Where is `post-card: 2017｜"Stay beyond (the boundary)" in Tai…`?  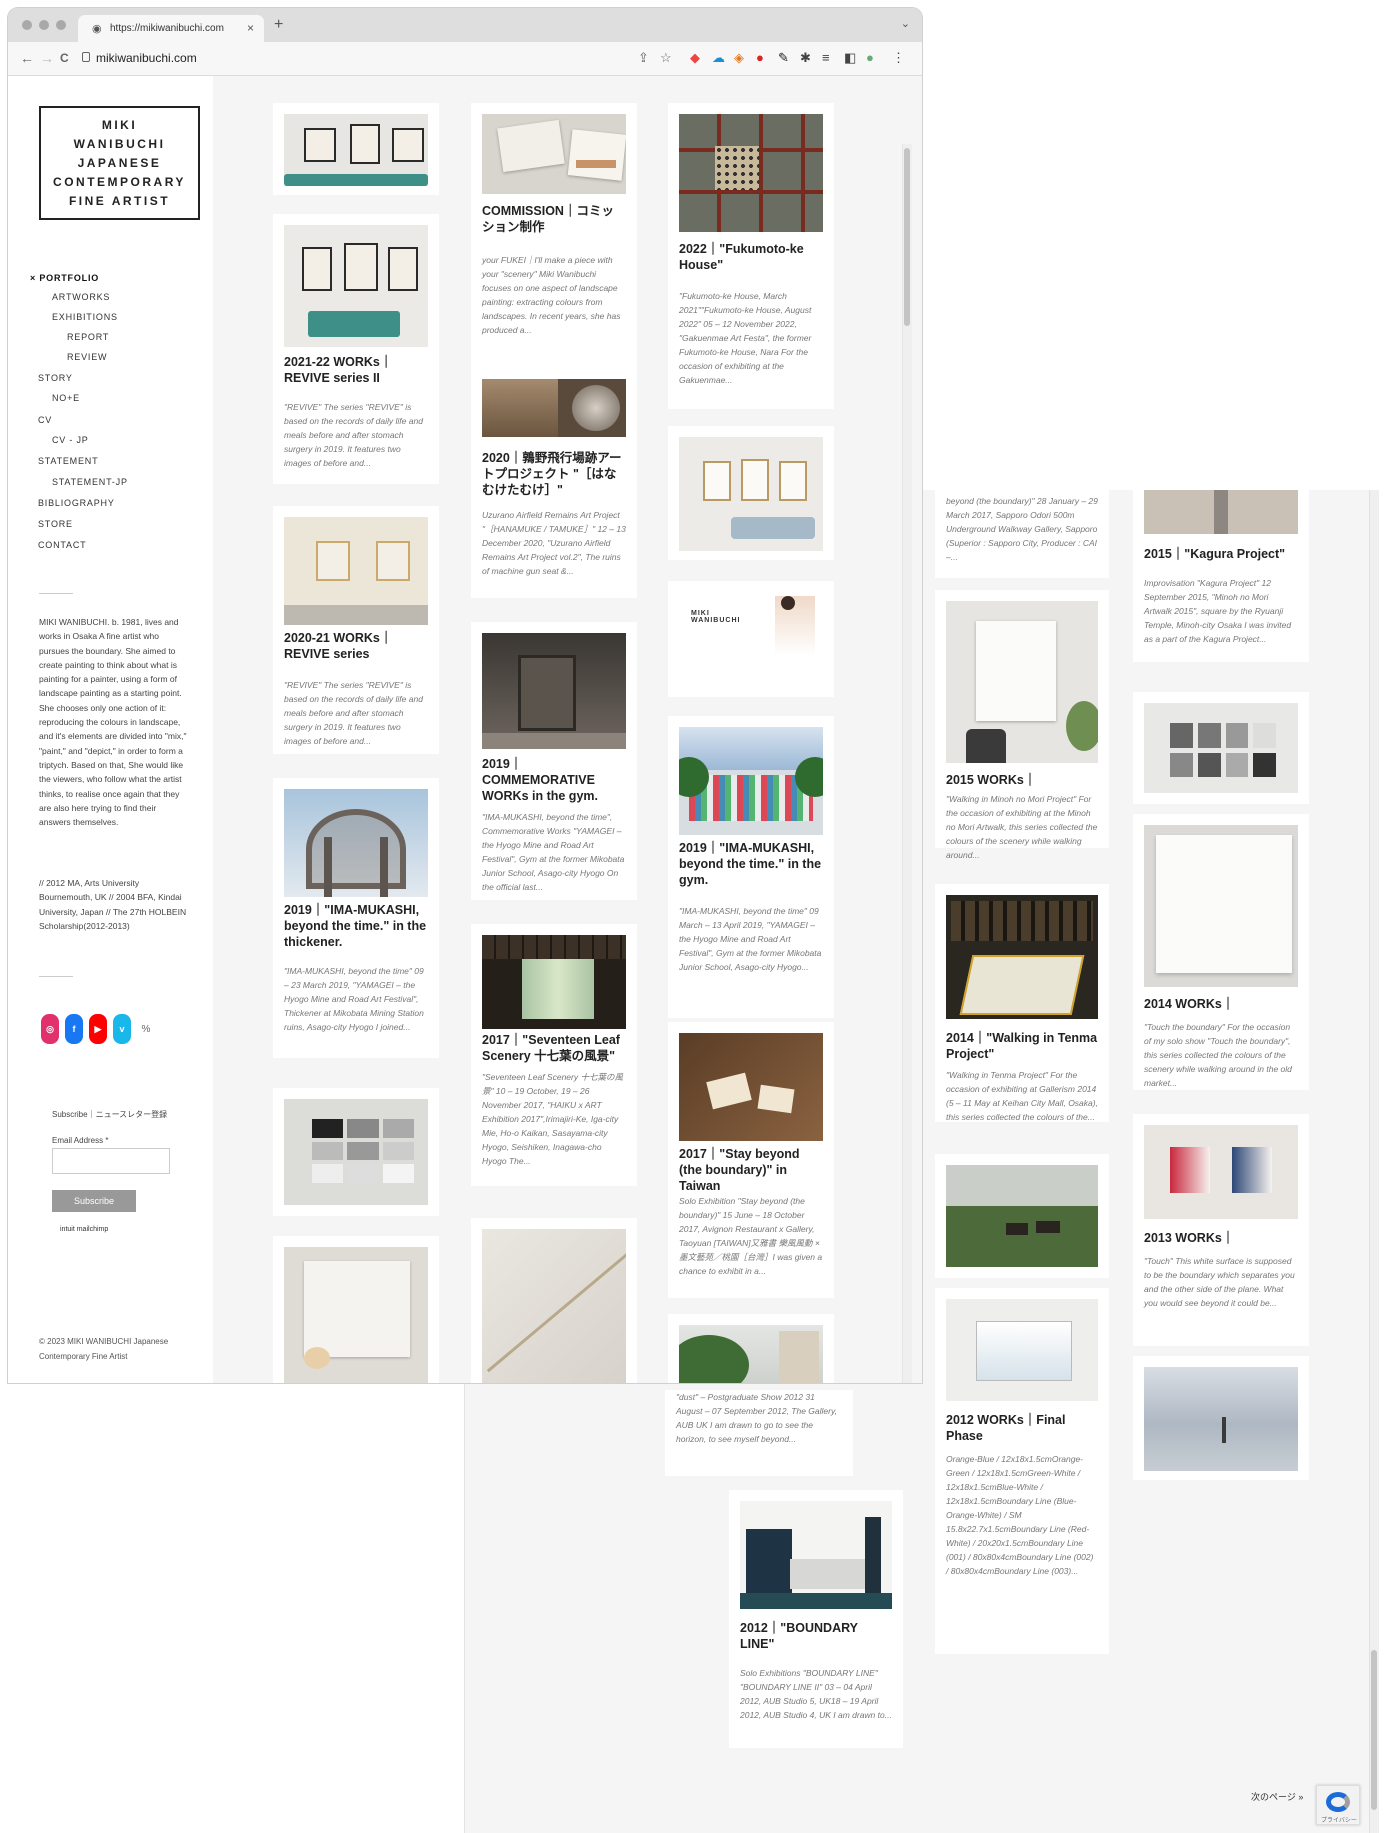 post-card: 2017｜"Stay beyond (the boundary)" in Tai… is located at coordinates (751, 1160).